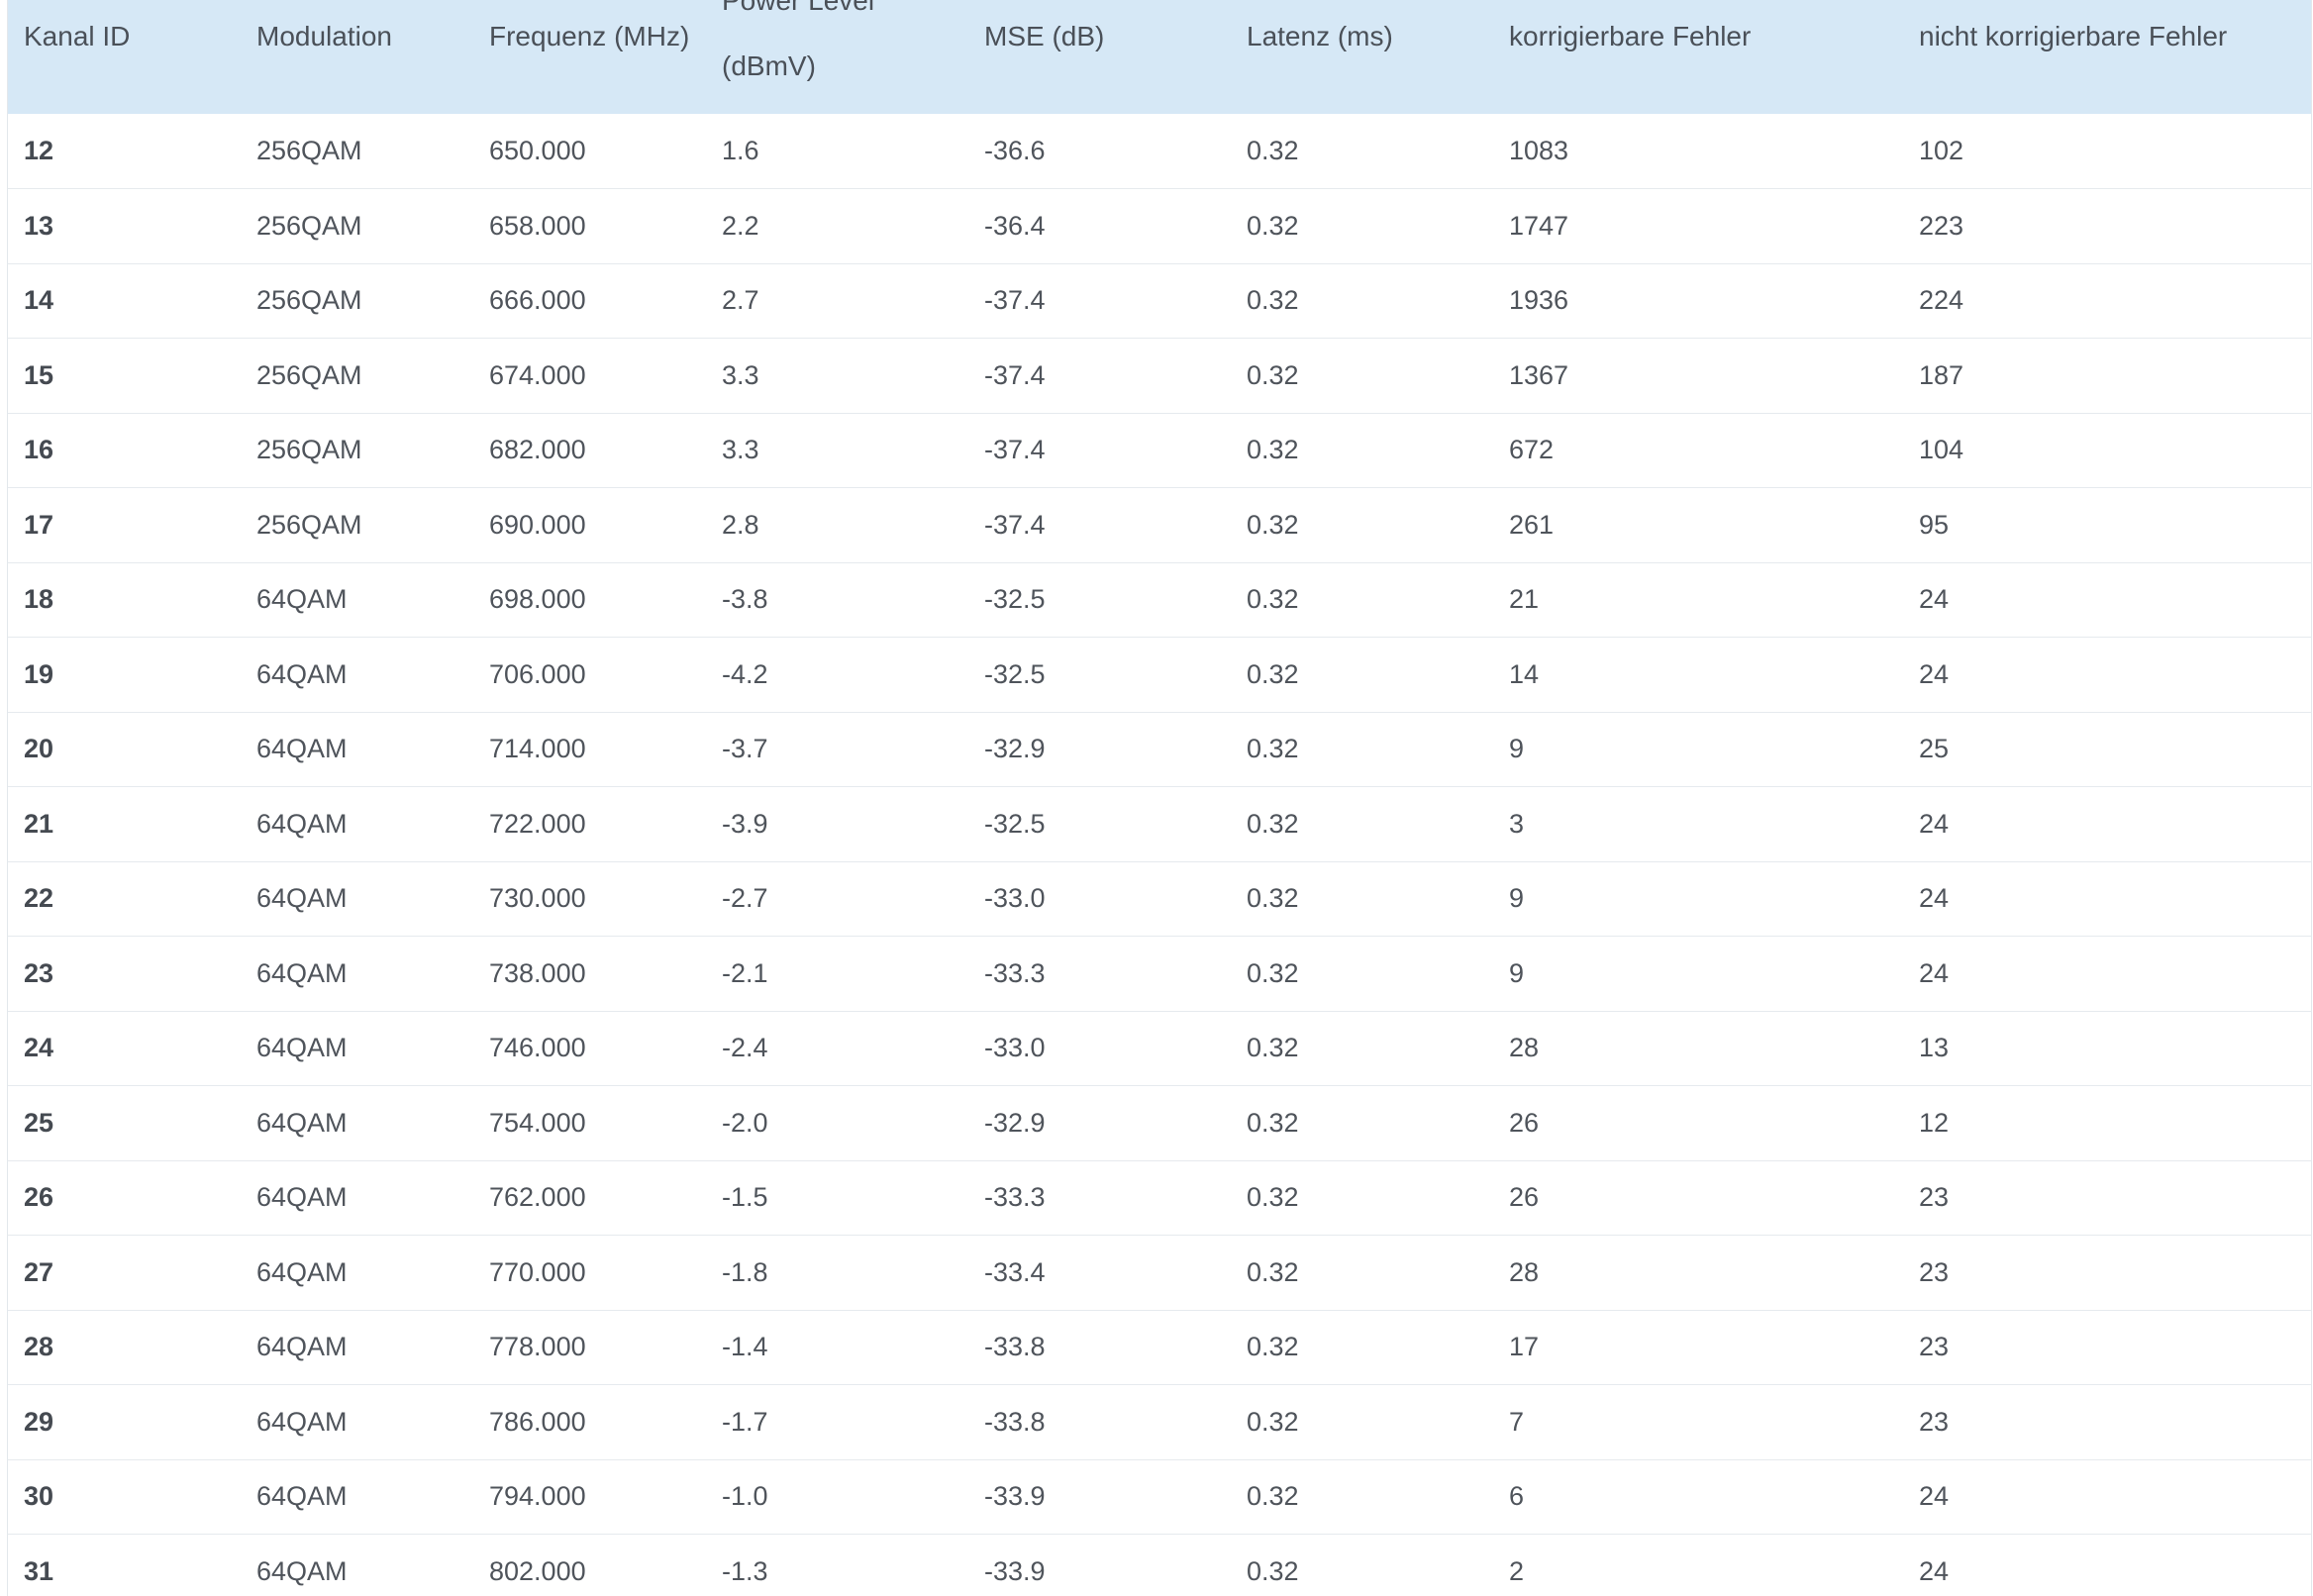 The width and height of the screenshot is (2313, 1596). I want to click on cell-mse: -36.6, so click(1015, 150).